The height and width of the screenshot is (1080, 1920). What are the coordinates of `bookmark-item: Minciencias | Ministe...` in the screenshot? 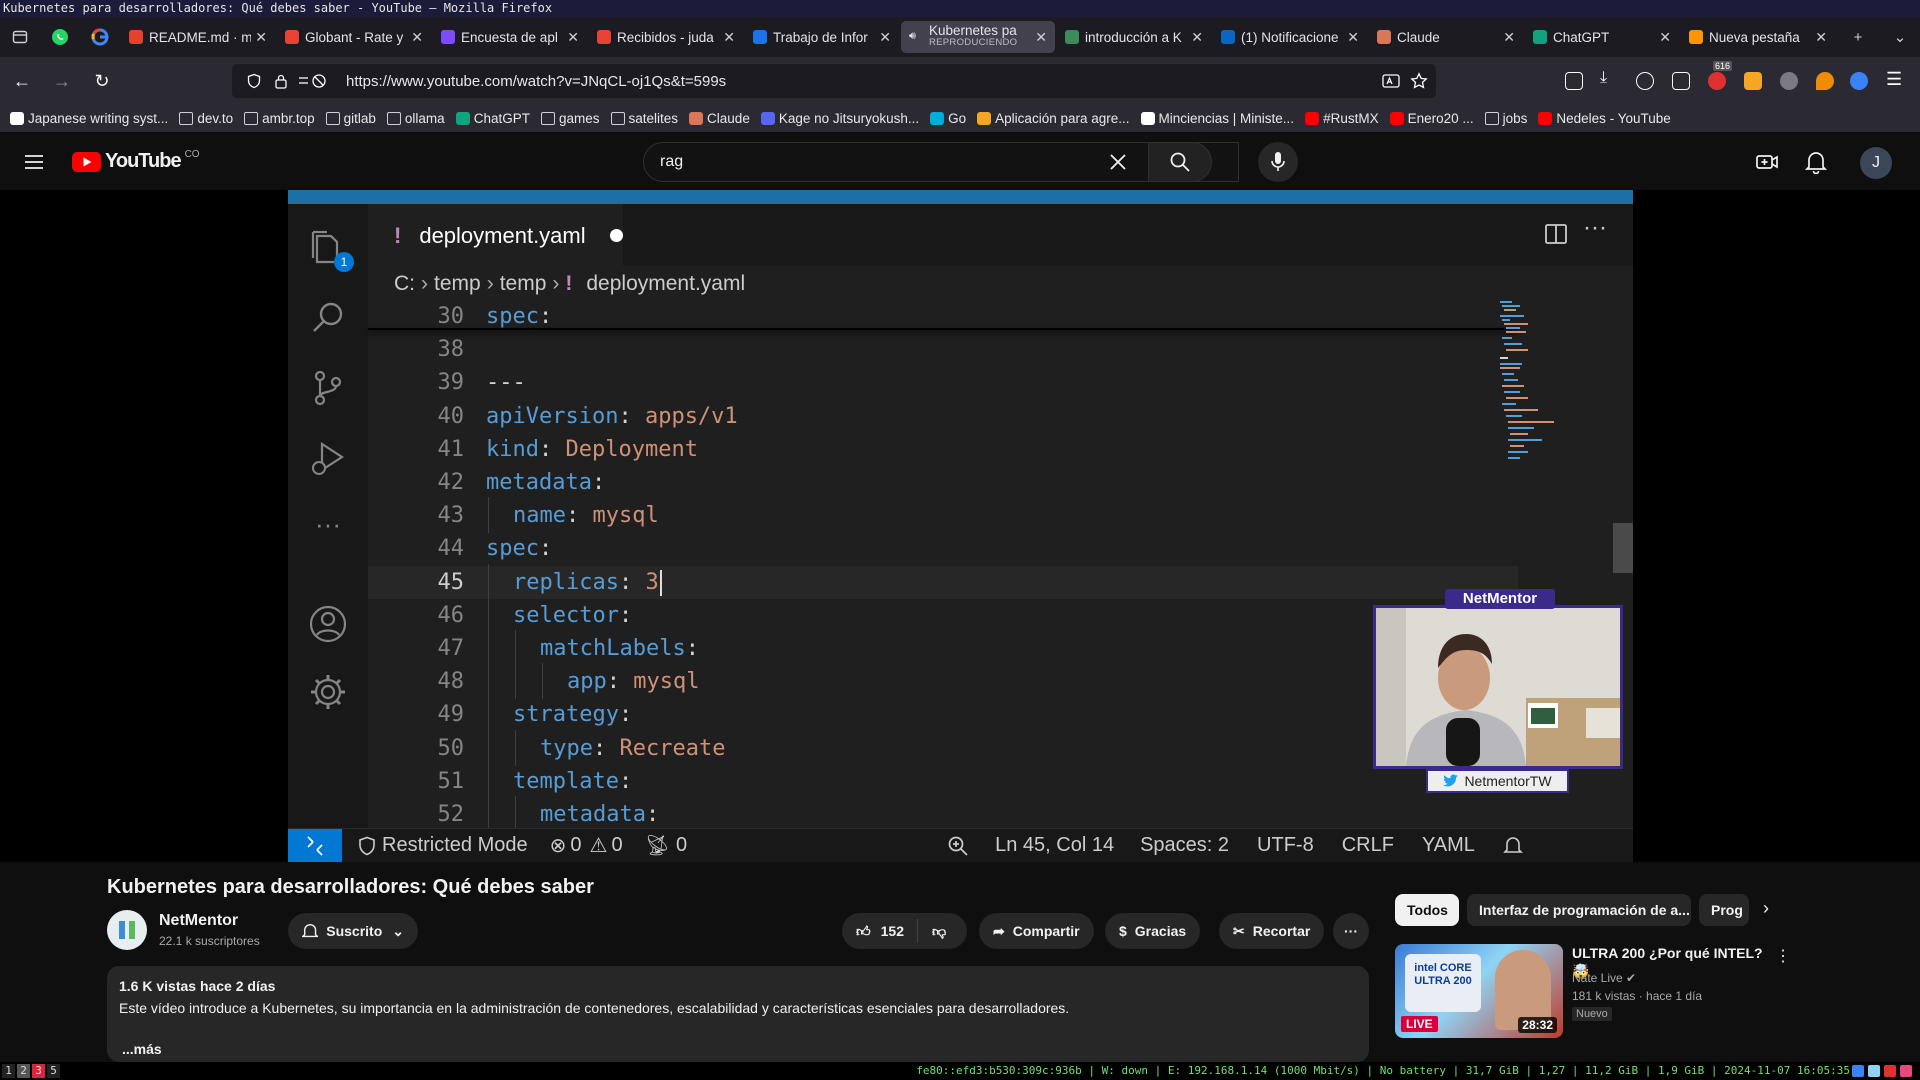 It's located at (1217, 118).